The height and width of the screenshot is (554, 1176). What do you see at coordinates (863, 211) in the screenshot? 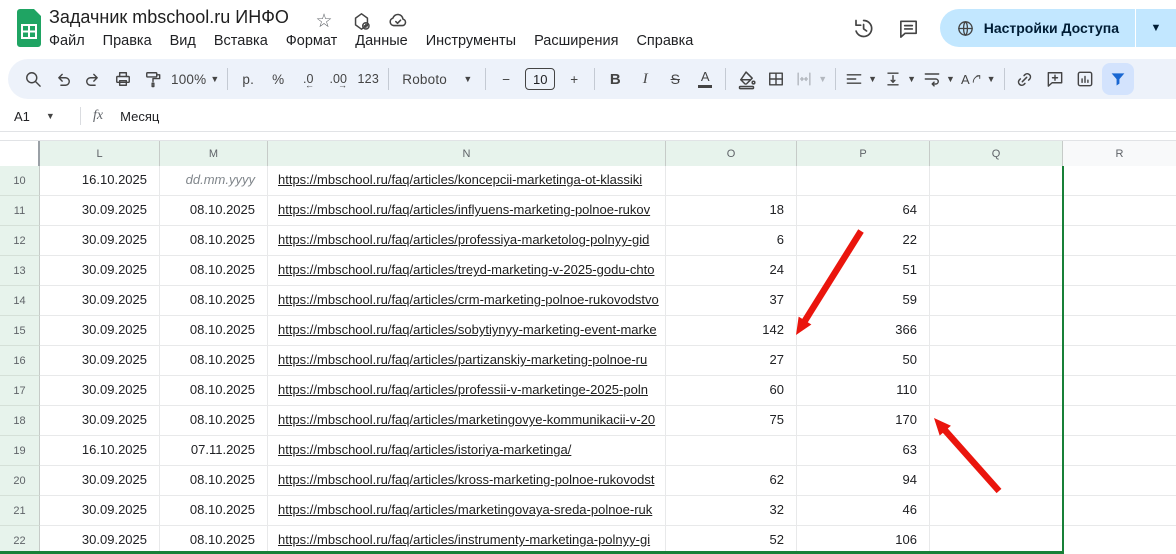
I see `cell-P11: 64` at bounding box center [863, 211].